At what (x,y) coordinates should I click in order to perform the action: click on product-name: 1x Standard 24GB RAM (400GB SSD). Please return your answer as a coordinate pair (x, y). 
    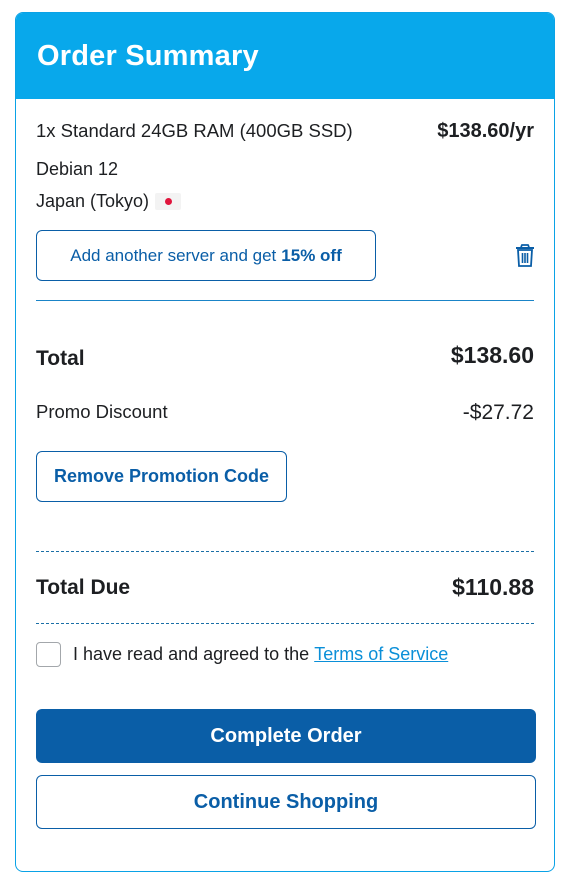
    Looking at the image, I should click on (194, 130).